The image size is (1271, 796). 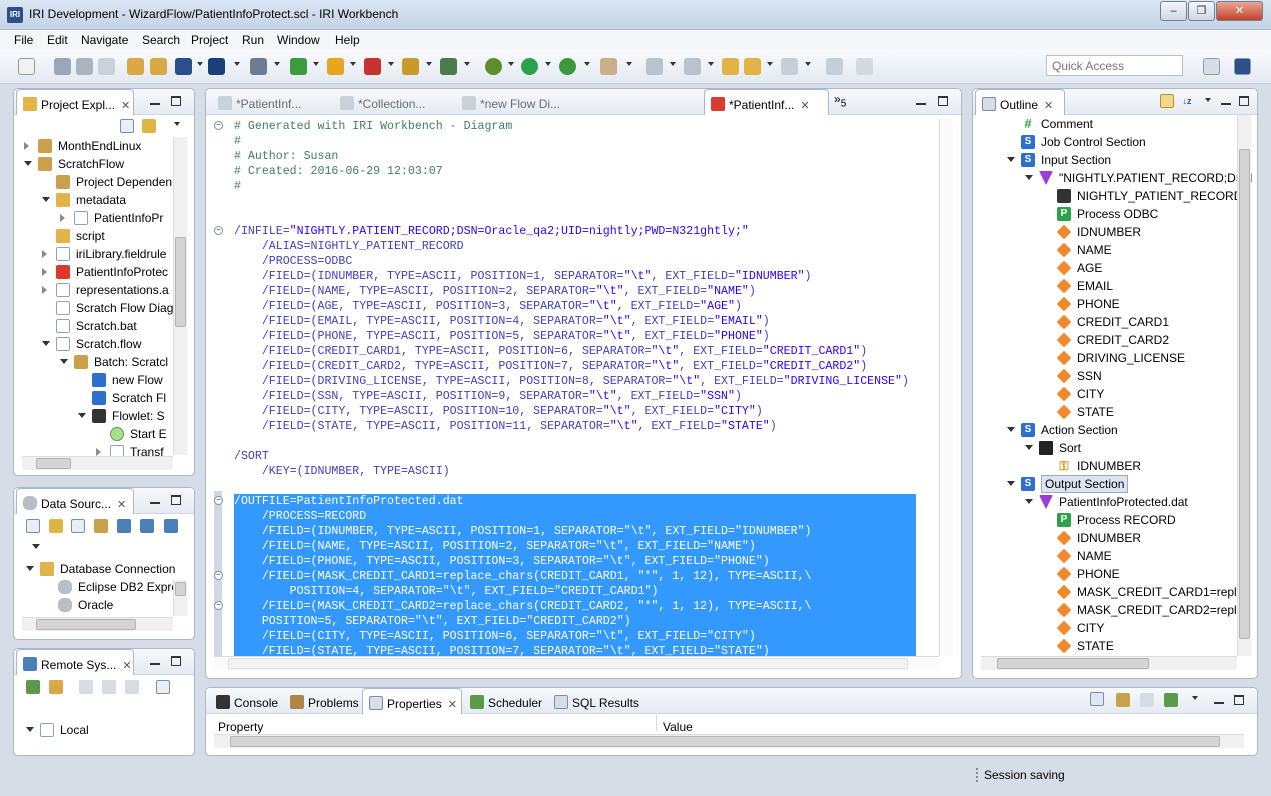 What do you see at coordinates (575, 201) in the screenshot?
I see `code-line` at bounding box center [575, 201].